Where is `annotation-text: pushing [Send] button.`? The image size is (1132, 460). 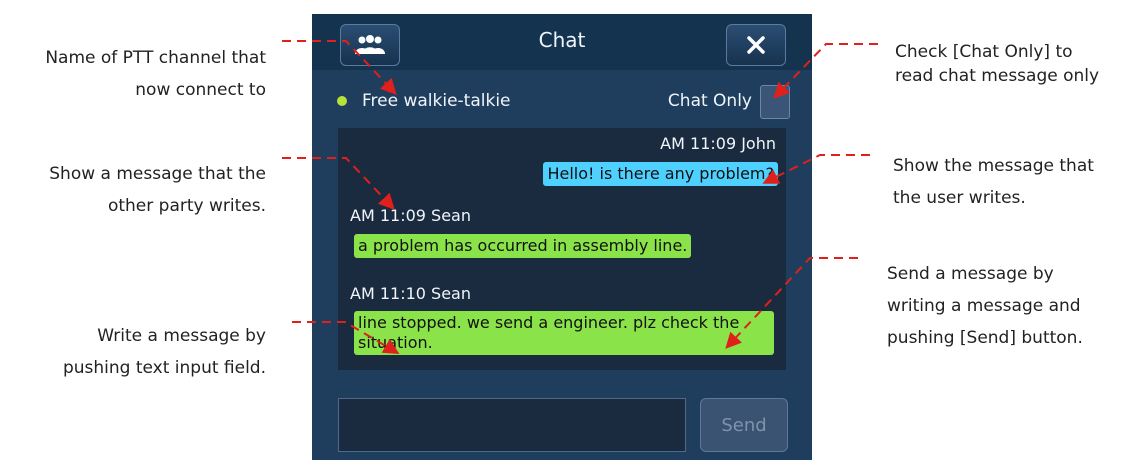 annotation-text: pushing [Send] button. is located at coordinates (985, 338).